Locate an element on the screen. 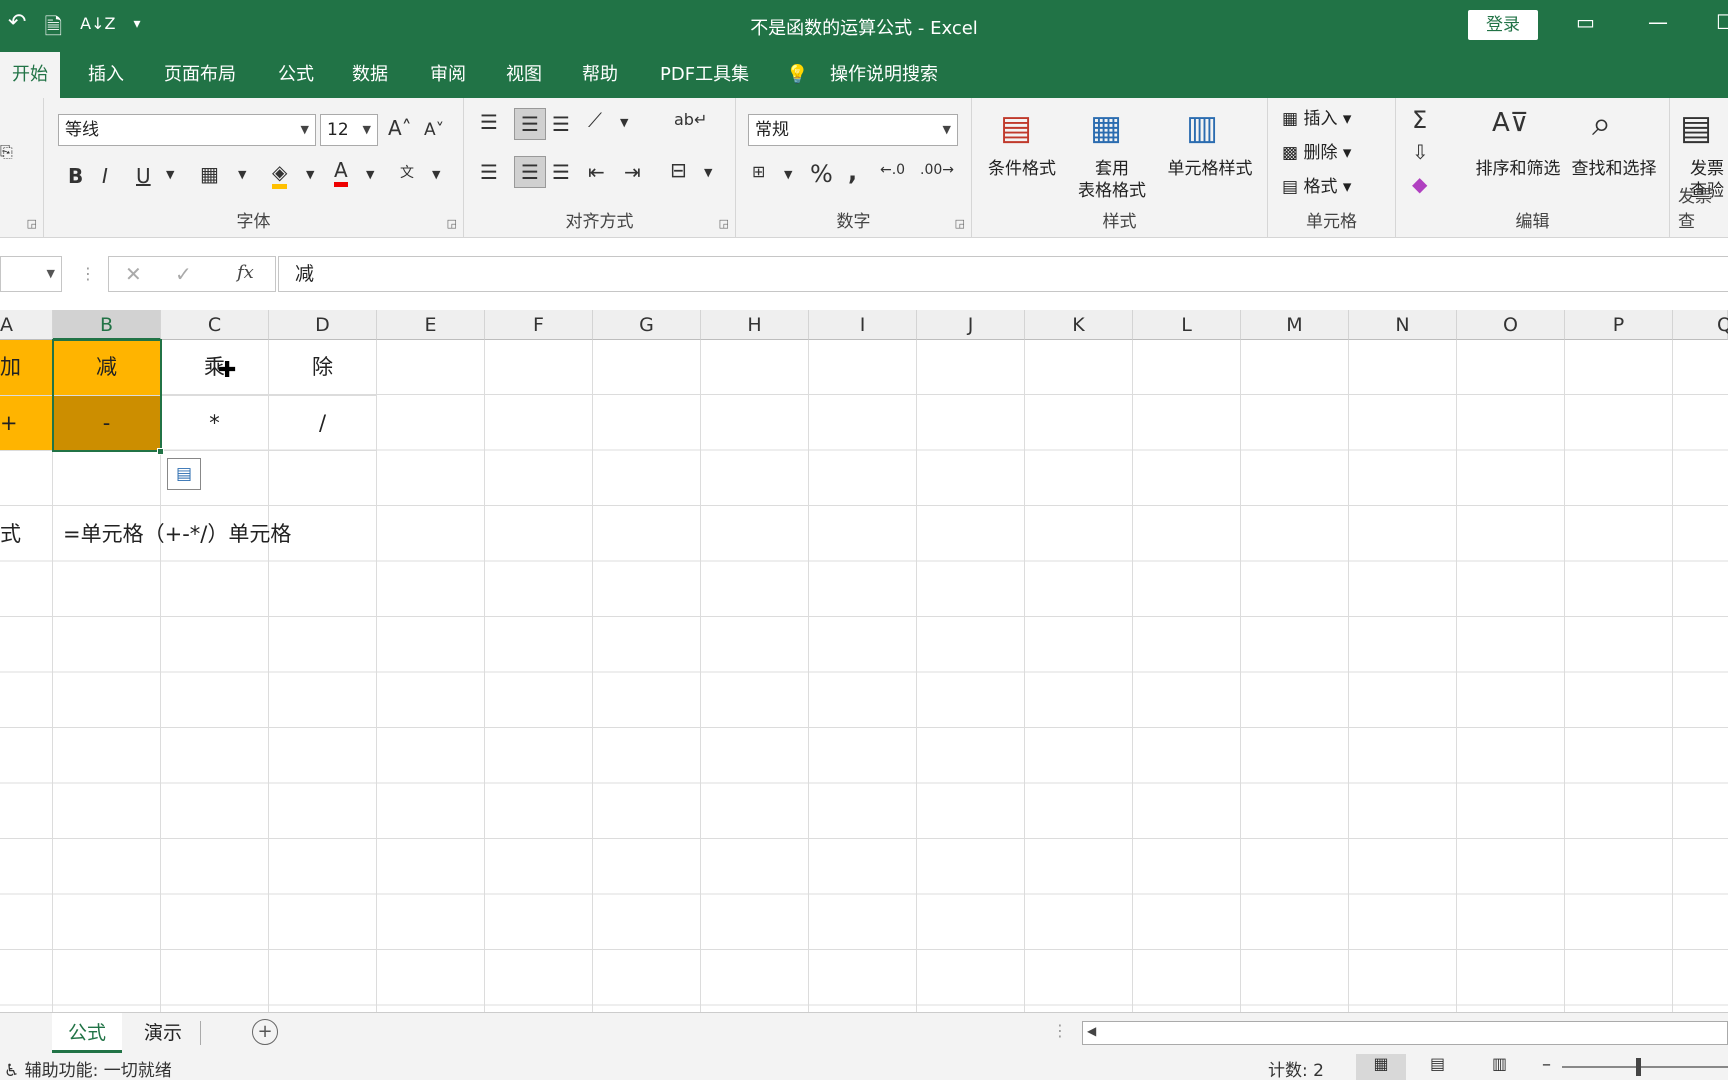  enter-icon: ✓ is located at coordinates (183, 274).